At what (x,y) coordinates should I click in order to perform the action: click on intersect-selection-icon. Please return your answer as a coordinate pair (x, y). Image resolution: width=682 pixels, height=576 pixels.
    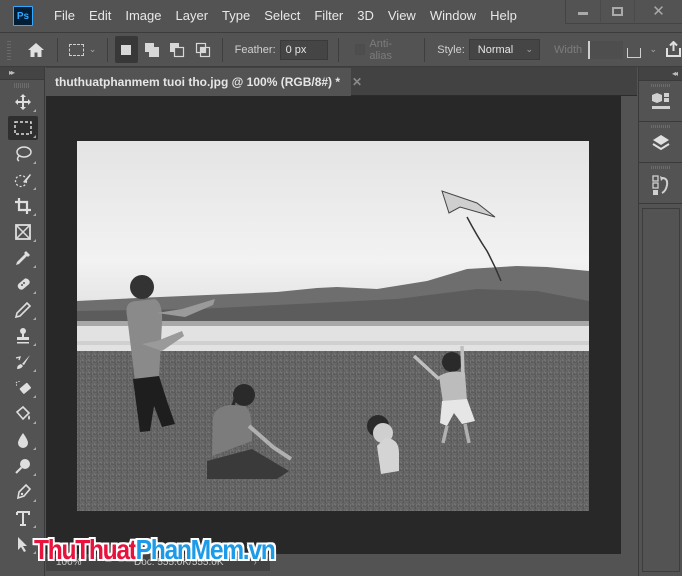
    Looking at the image, I should click on (203, 49).